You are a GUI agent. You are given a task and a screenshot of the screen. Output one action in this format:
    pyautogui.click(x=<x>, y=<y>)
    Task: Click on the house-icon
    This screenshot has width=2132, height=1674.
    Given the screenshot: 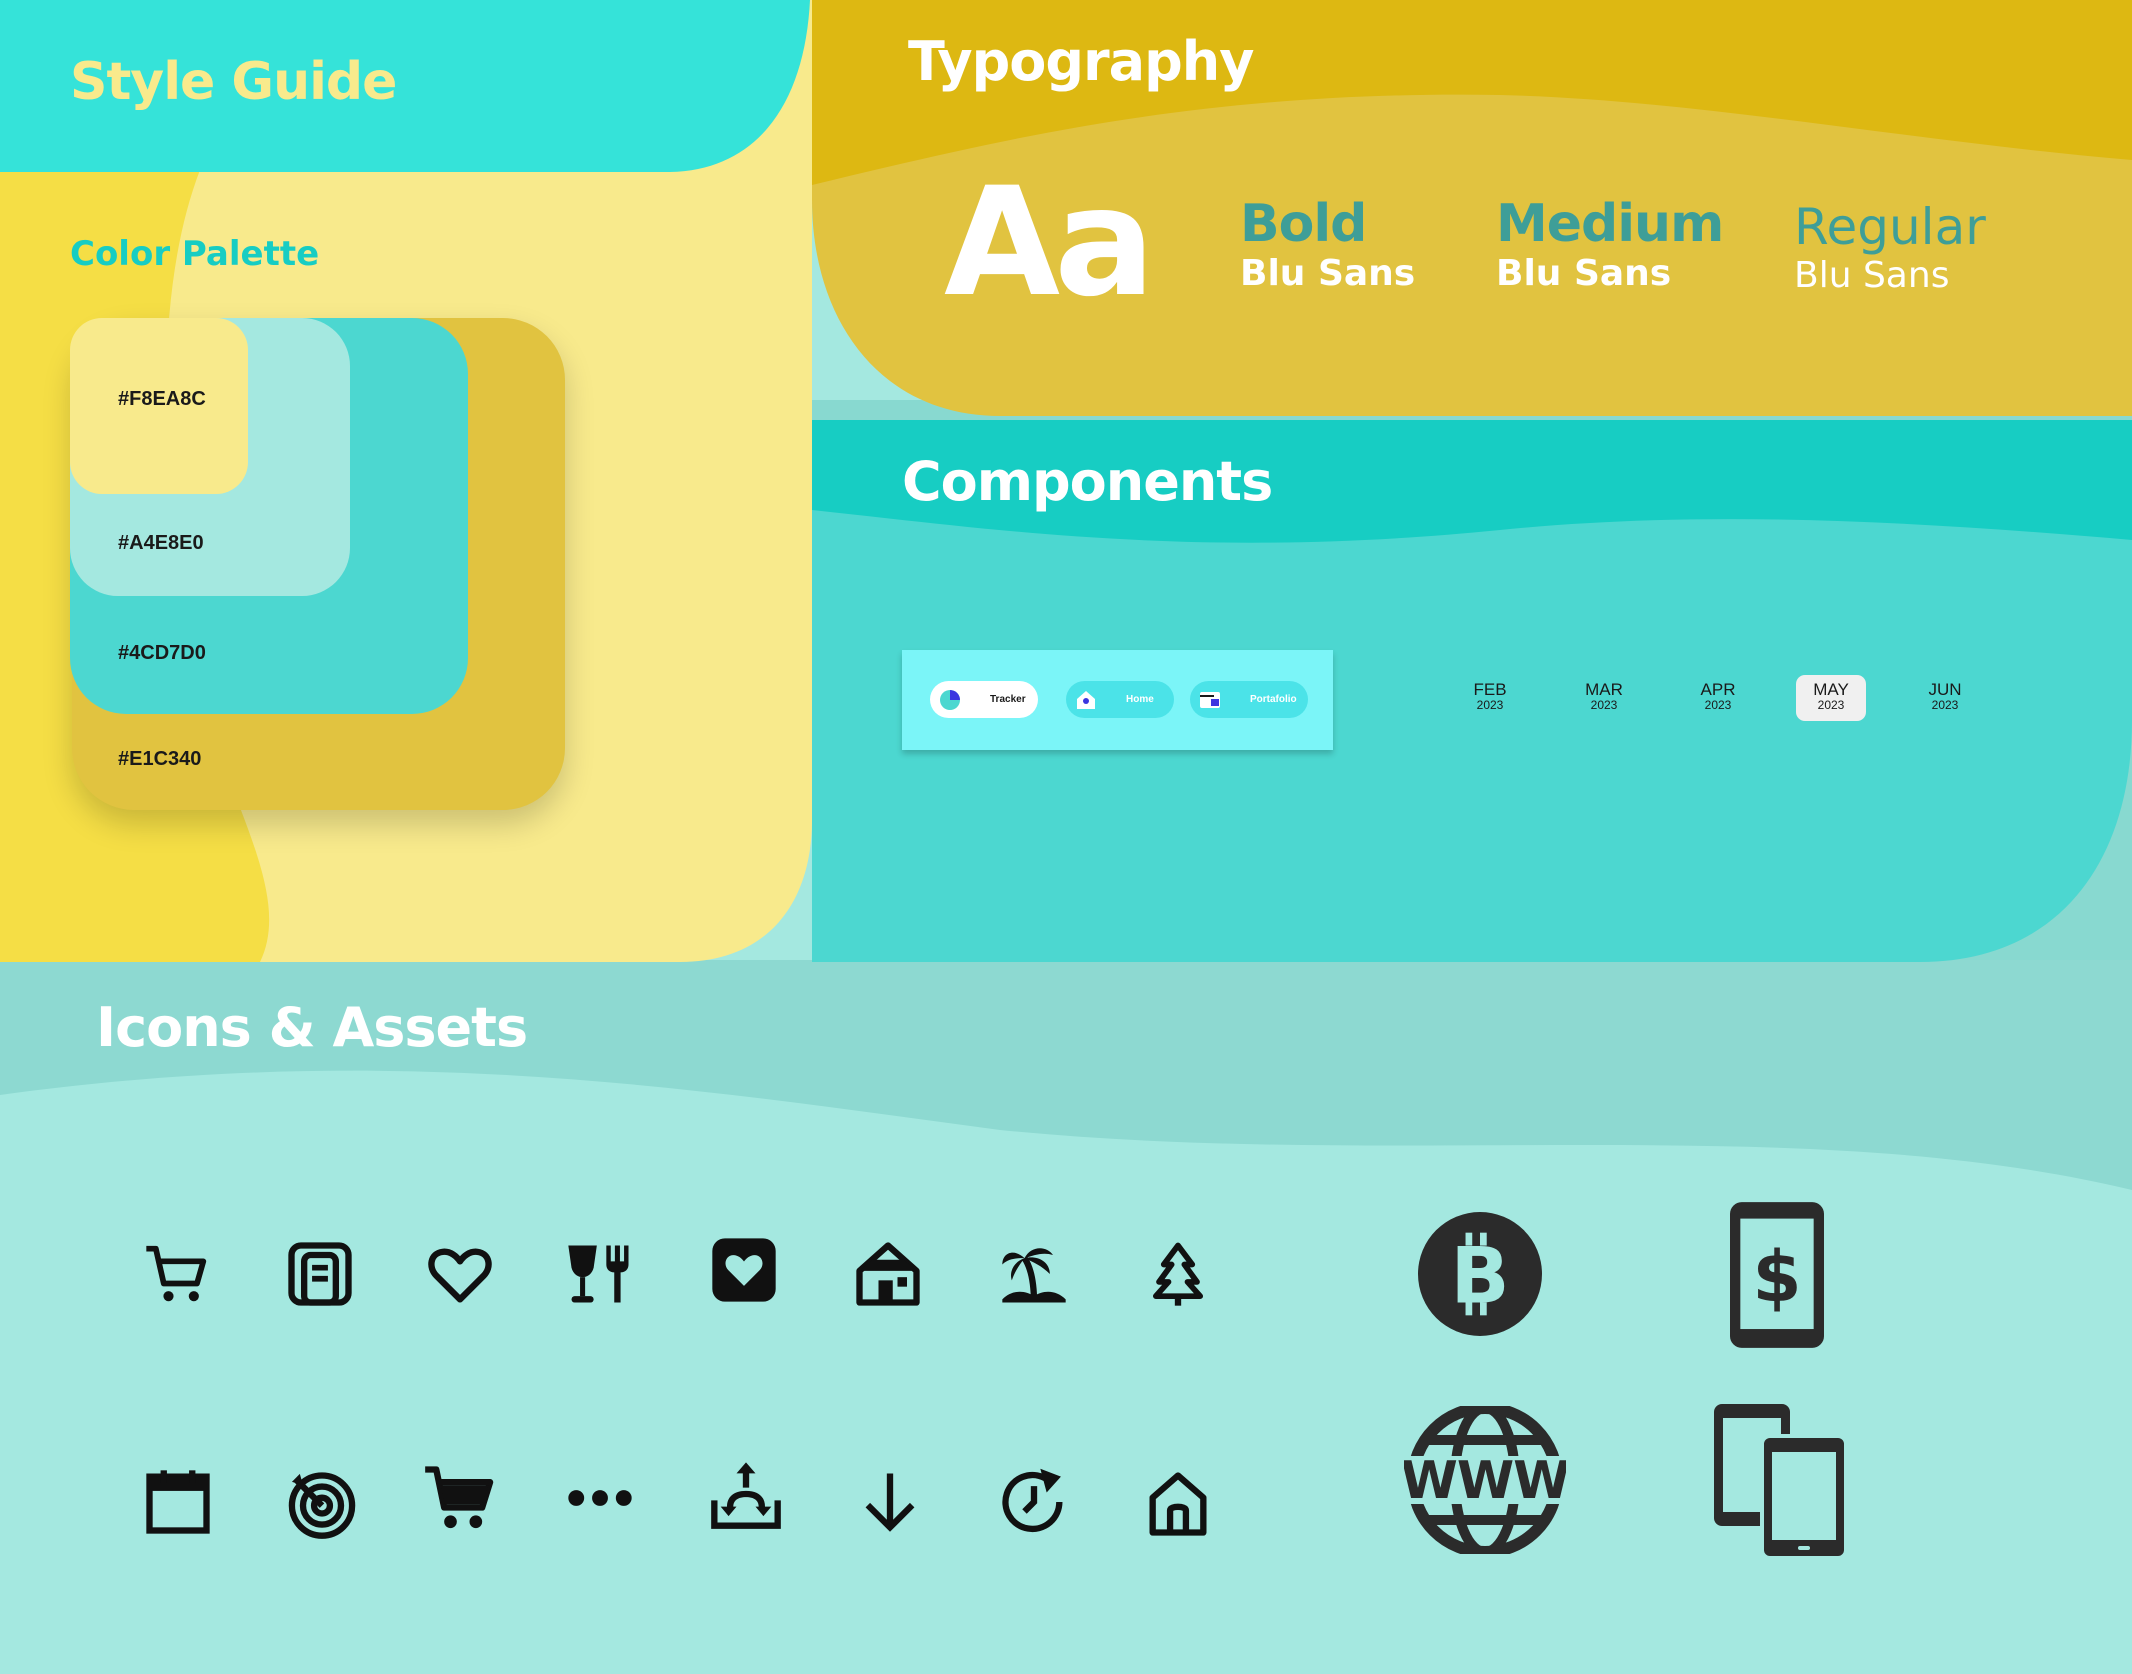 What is the action you would take?
    pyautogui.click(x=888, y=1274)
    